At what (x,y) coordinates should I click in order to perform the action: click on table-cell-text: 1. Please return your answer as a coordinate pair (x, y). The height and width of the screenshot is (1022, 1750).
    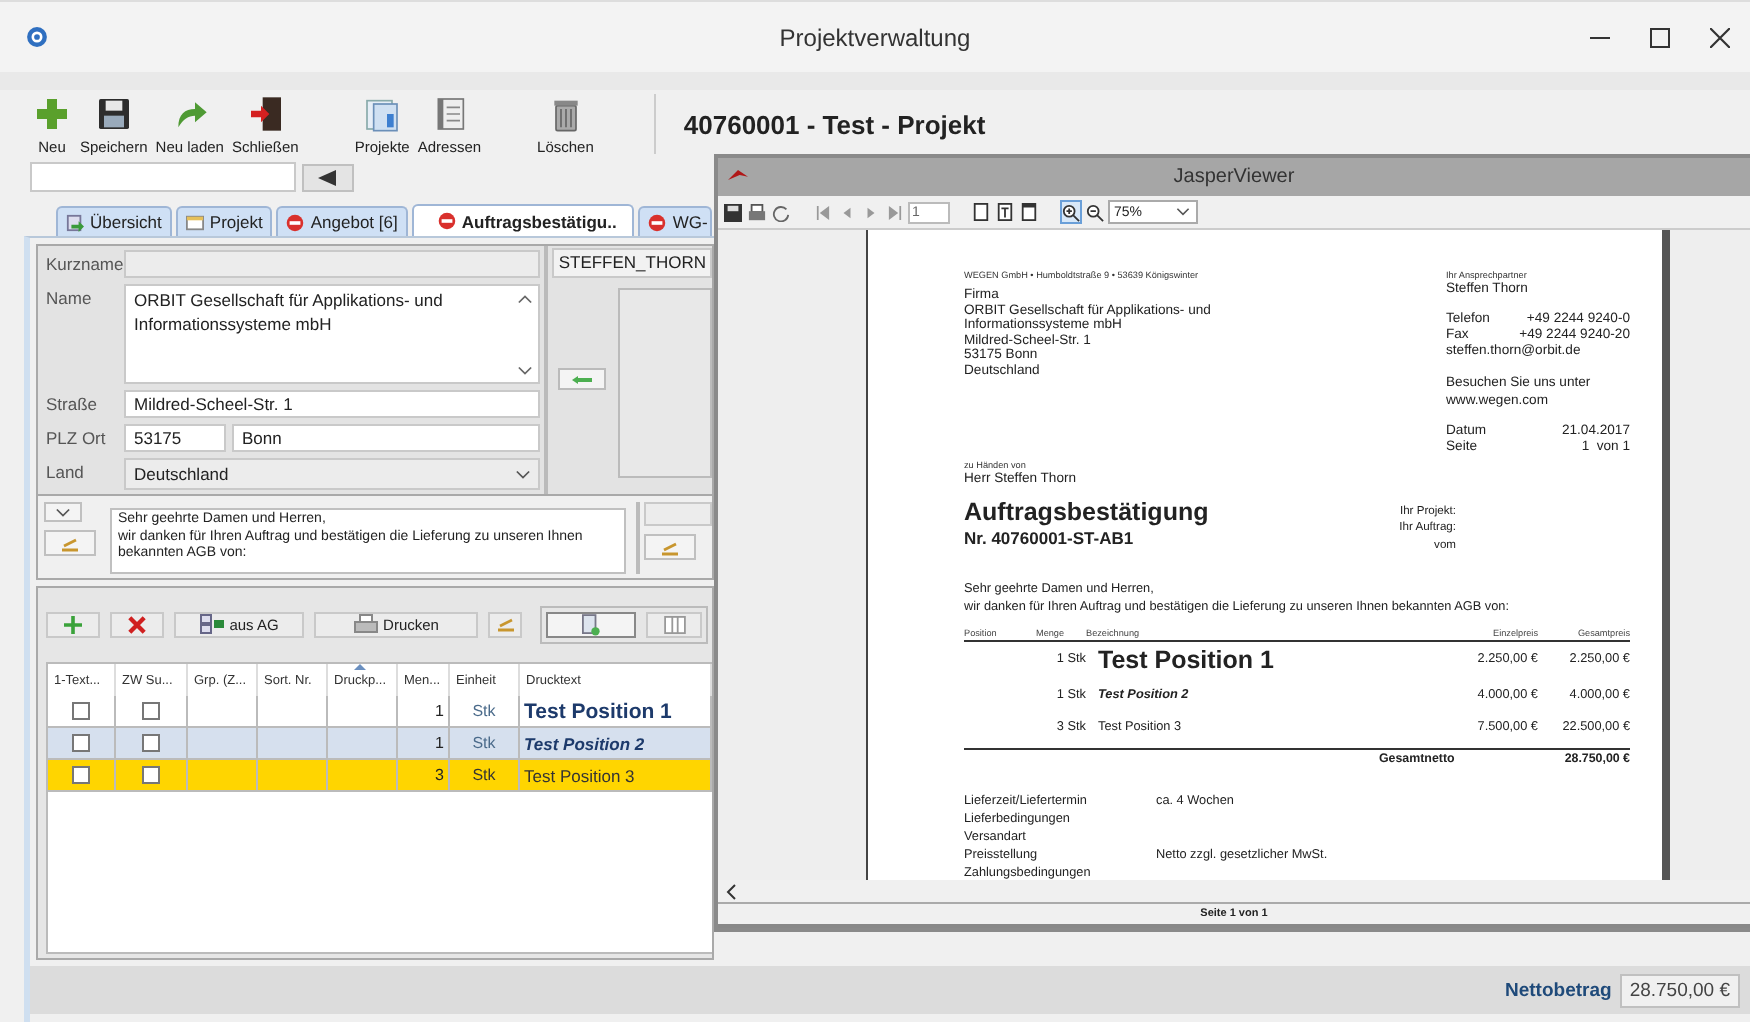
    Looking at the image, I should click on (439, 743).